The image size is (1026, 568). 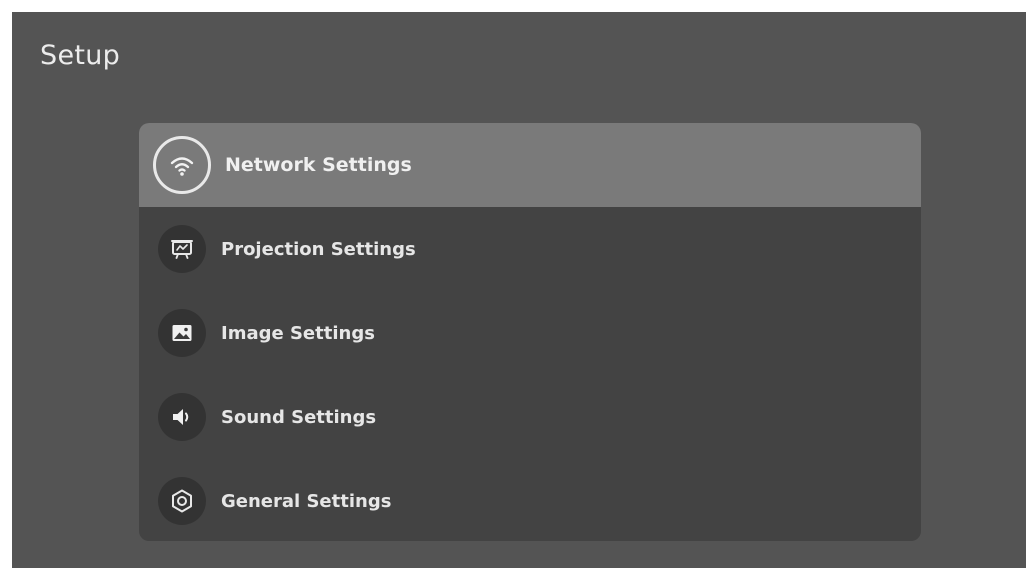 I want to click on page-title: Setup, so click(x=80, y=55).